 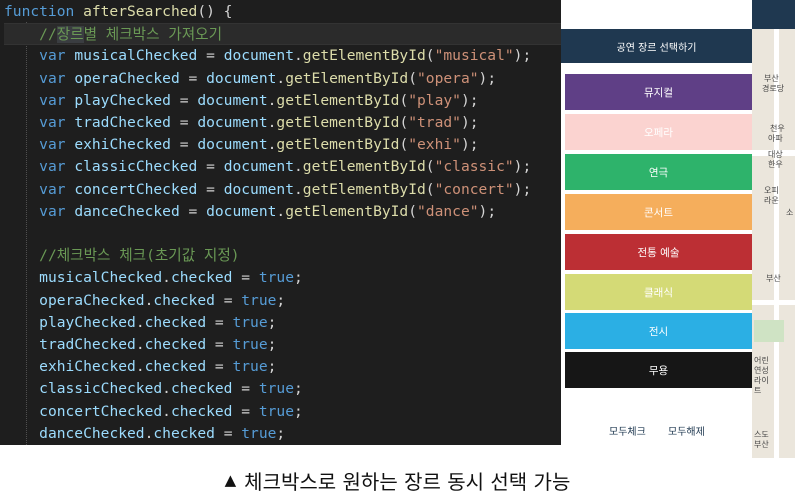 I want to click on uncheck-all-button: 모두해제, so click(x=686, y=430).